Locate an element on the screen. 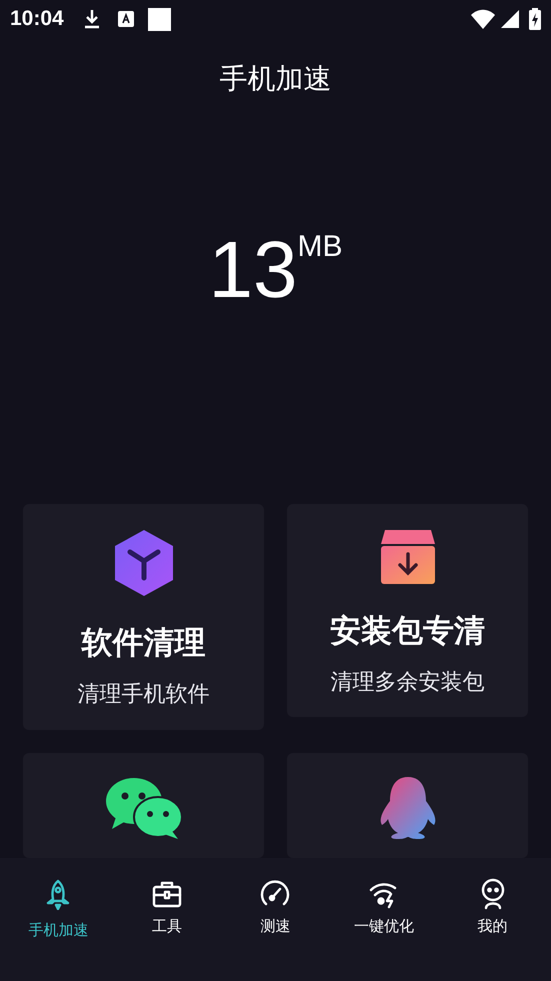 Image resolution: width=551 pixels, height=981 pixels. memory-value: 13 is located at coordinates (253, 270).